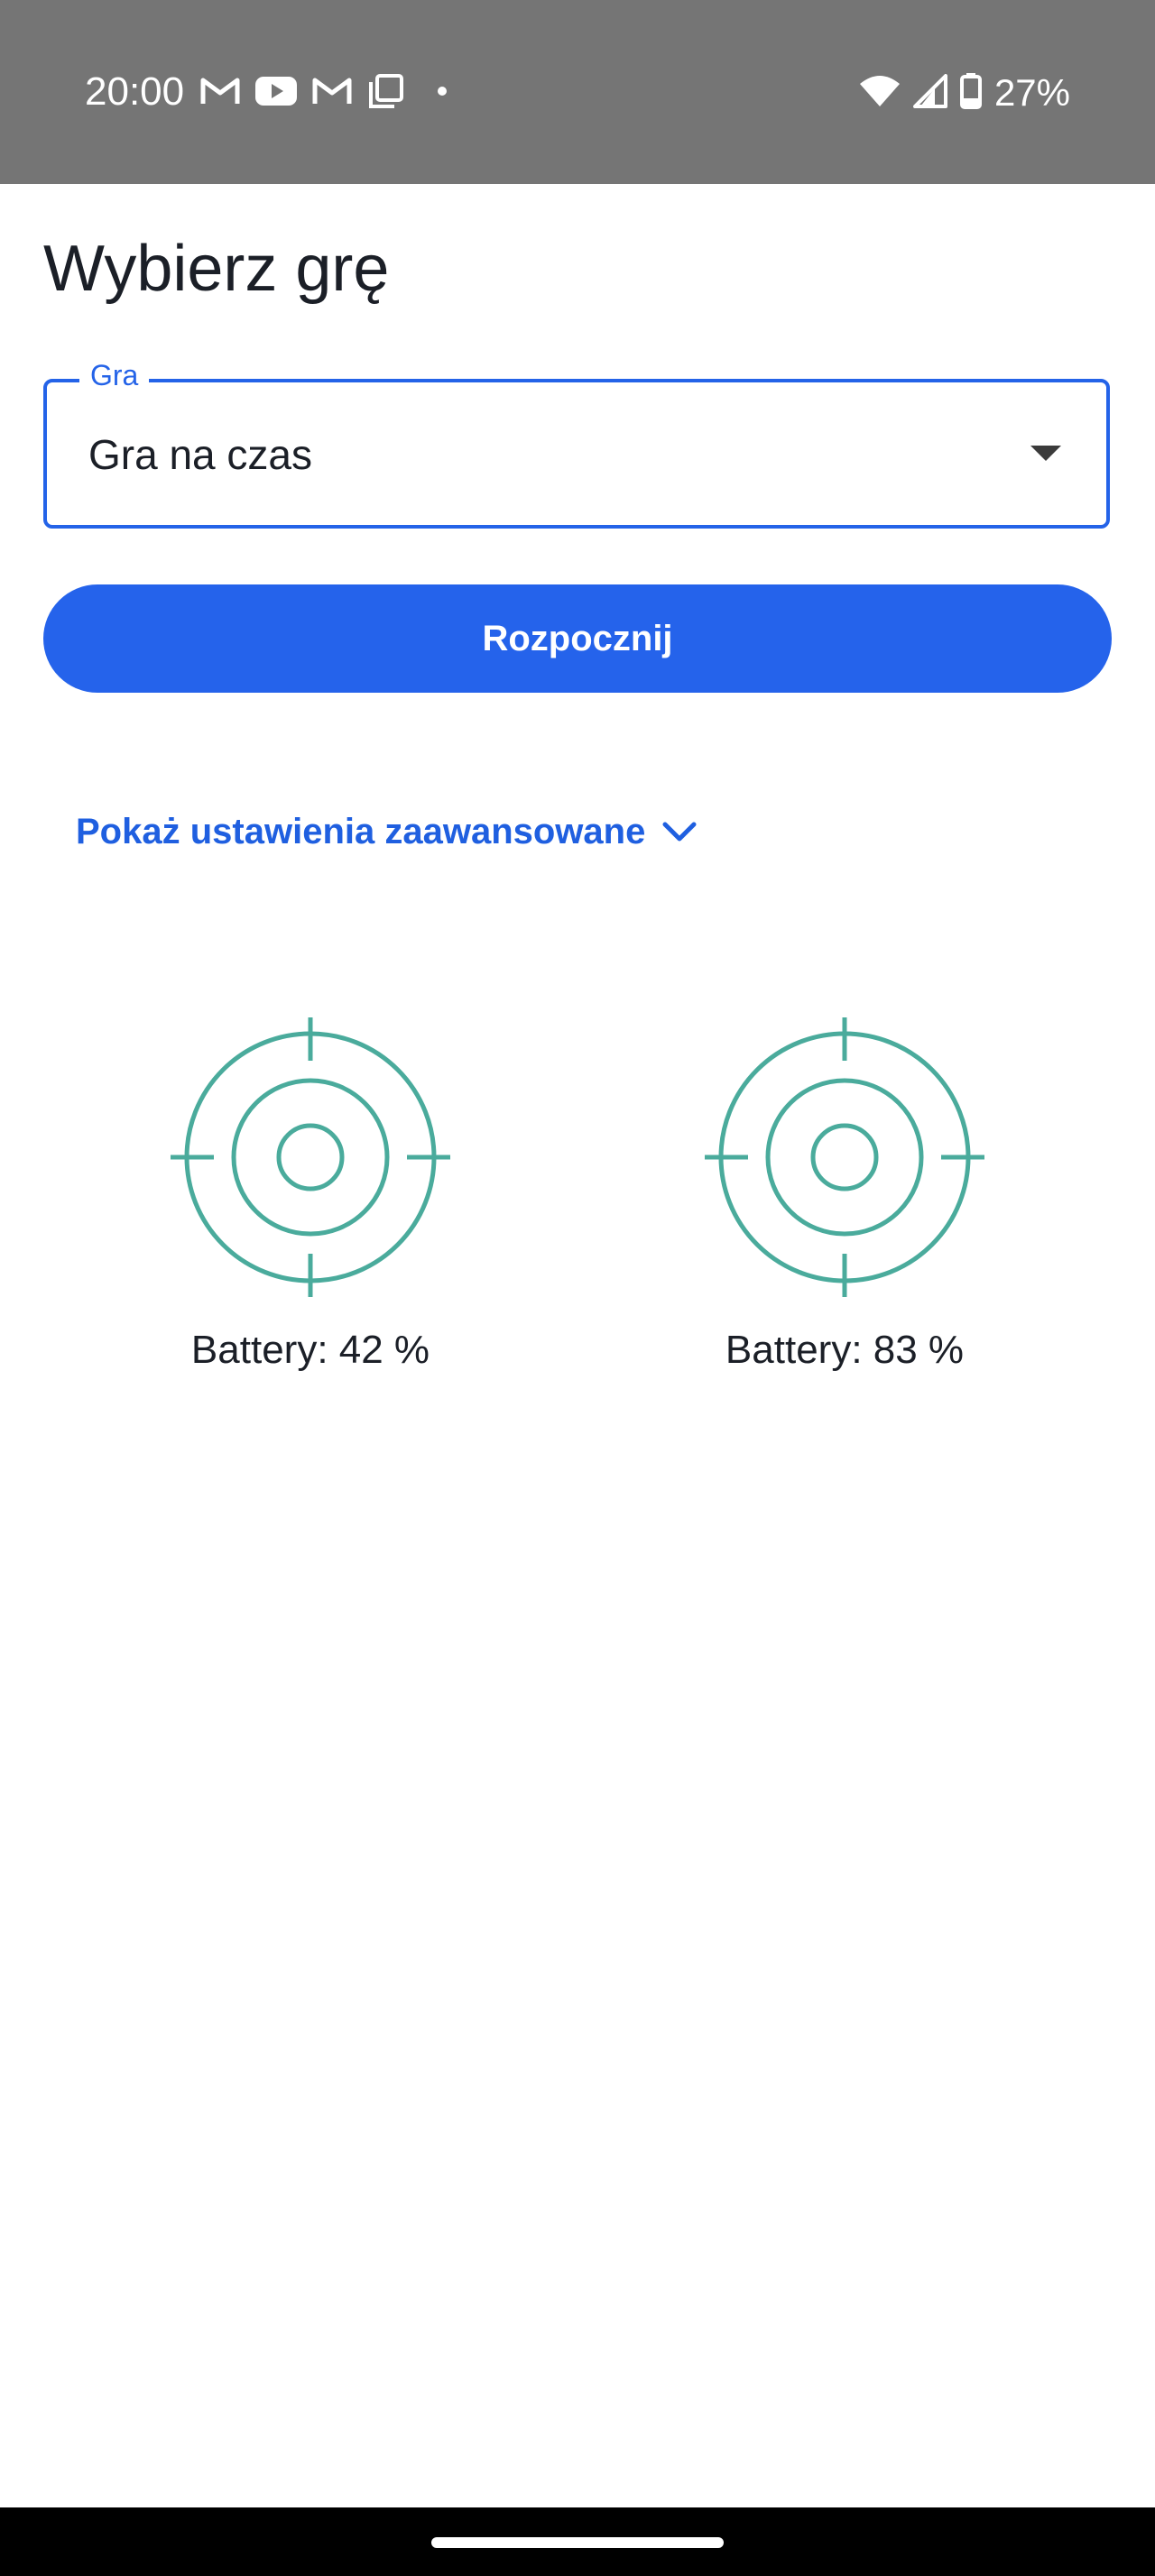 This screenshot has height=2576, width=1155. What do you see at coordinates (216, 269) in the screenshot?
I see `page-title: Wybierz grę` at bounding box center [216, 269].